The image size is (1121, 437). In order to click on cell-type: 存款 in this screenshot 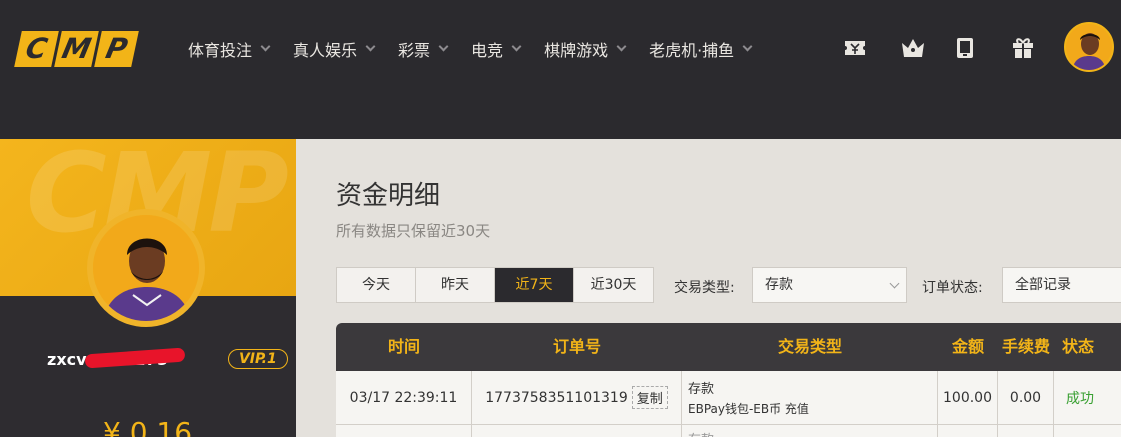, I will do `click(810, 431)`.